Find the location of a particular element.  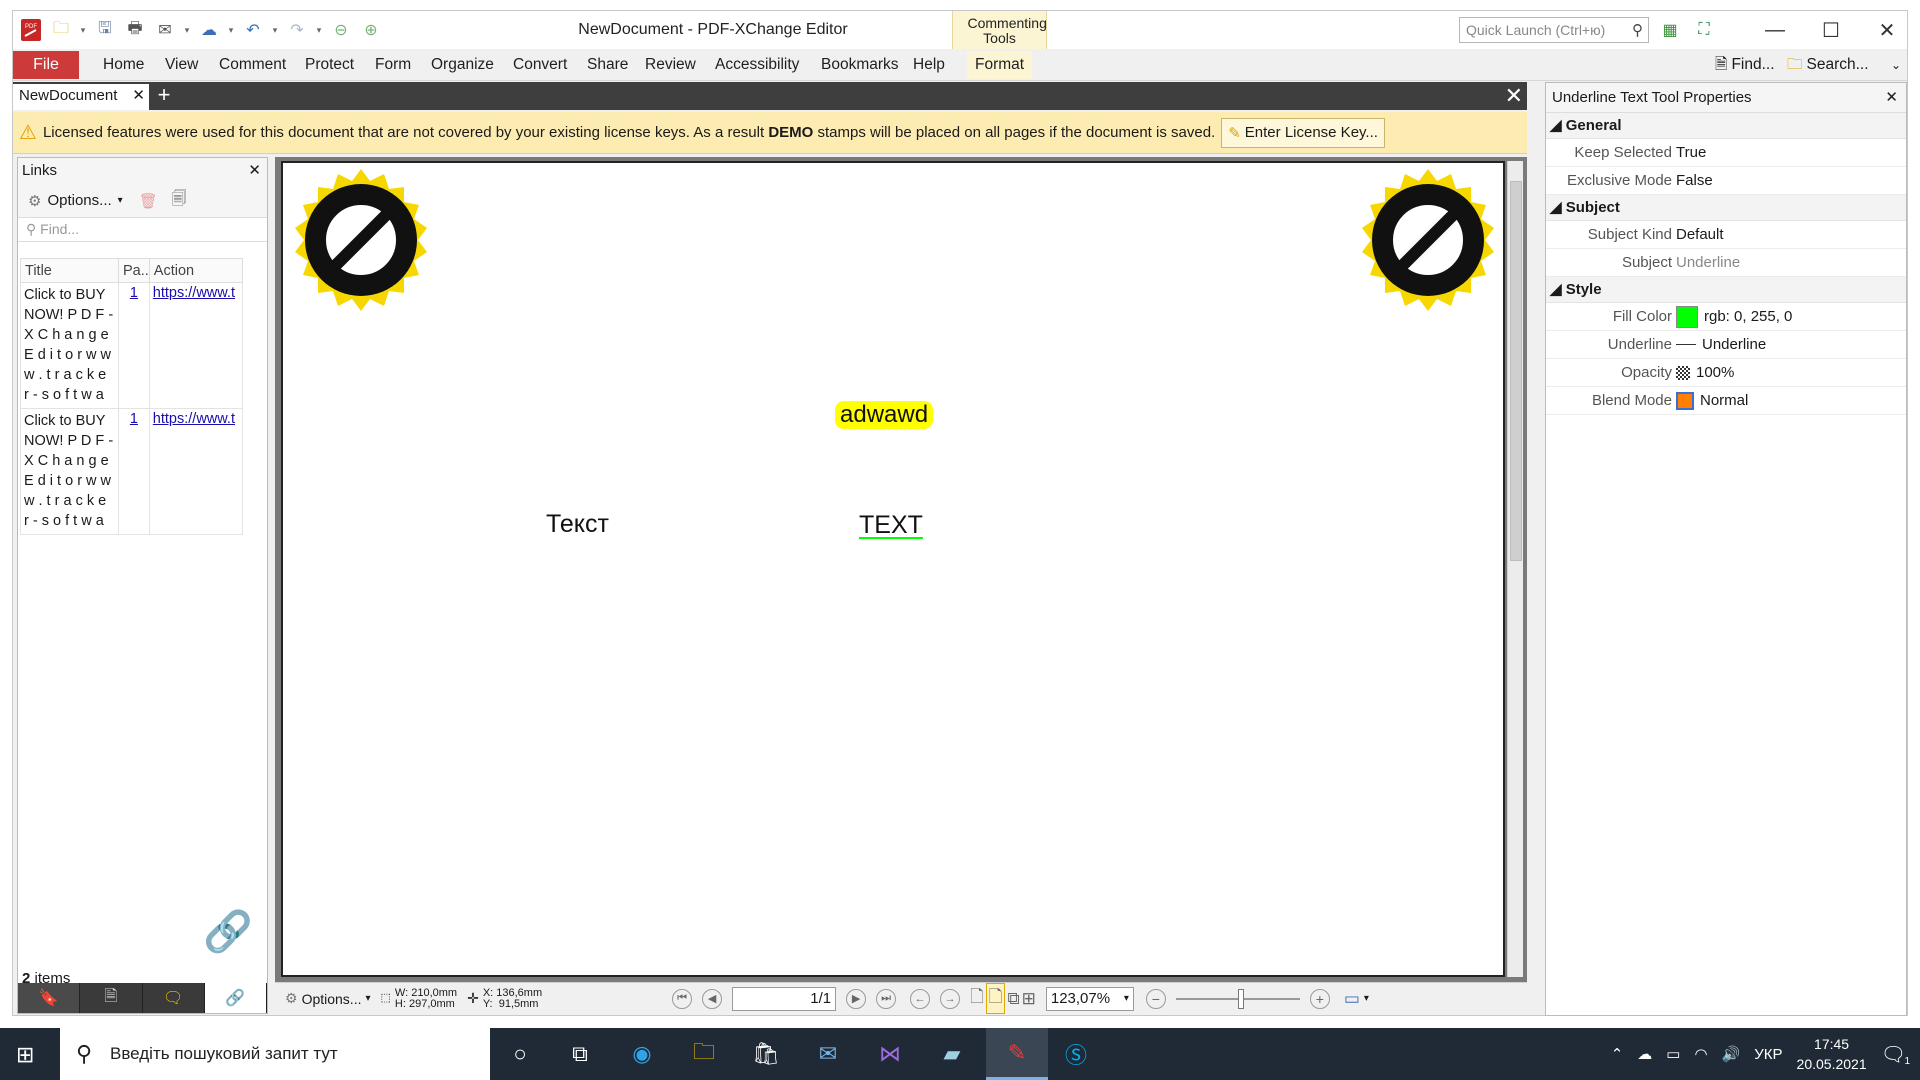

skype-icon: Ⓢ is located at coordinates (1076, 1054).